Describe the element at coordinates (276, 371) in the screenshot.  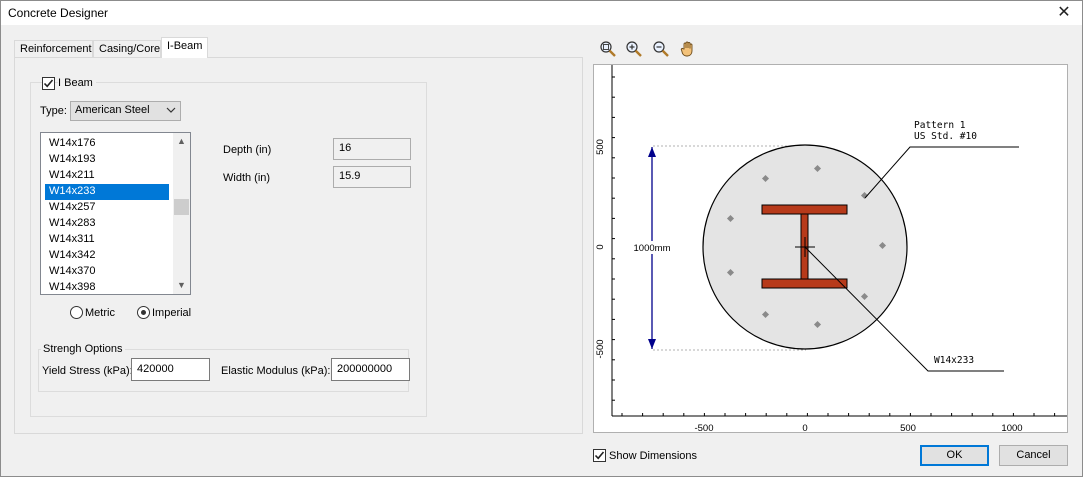
I see `elastic-modulus-label: Elastic Modulus (kPa):` at that location.